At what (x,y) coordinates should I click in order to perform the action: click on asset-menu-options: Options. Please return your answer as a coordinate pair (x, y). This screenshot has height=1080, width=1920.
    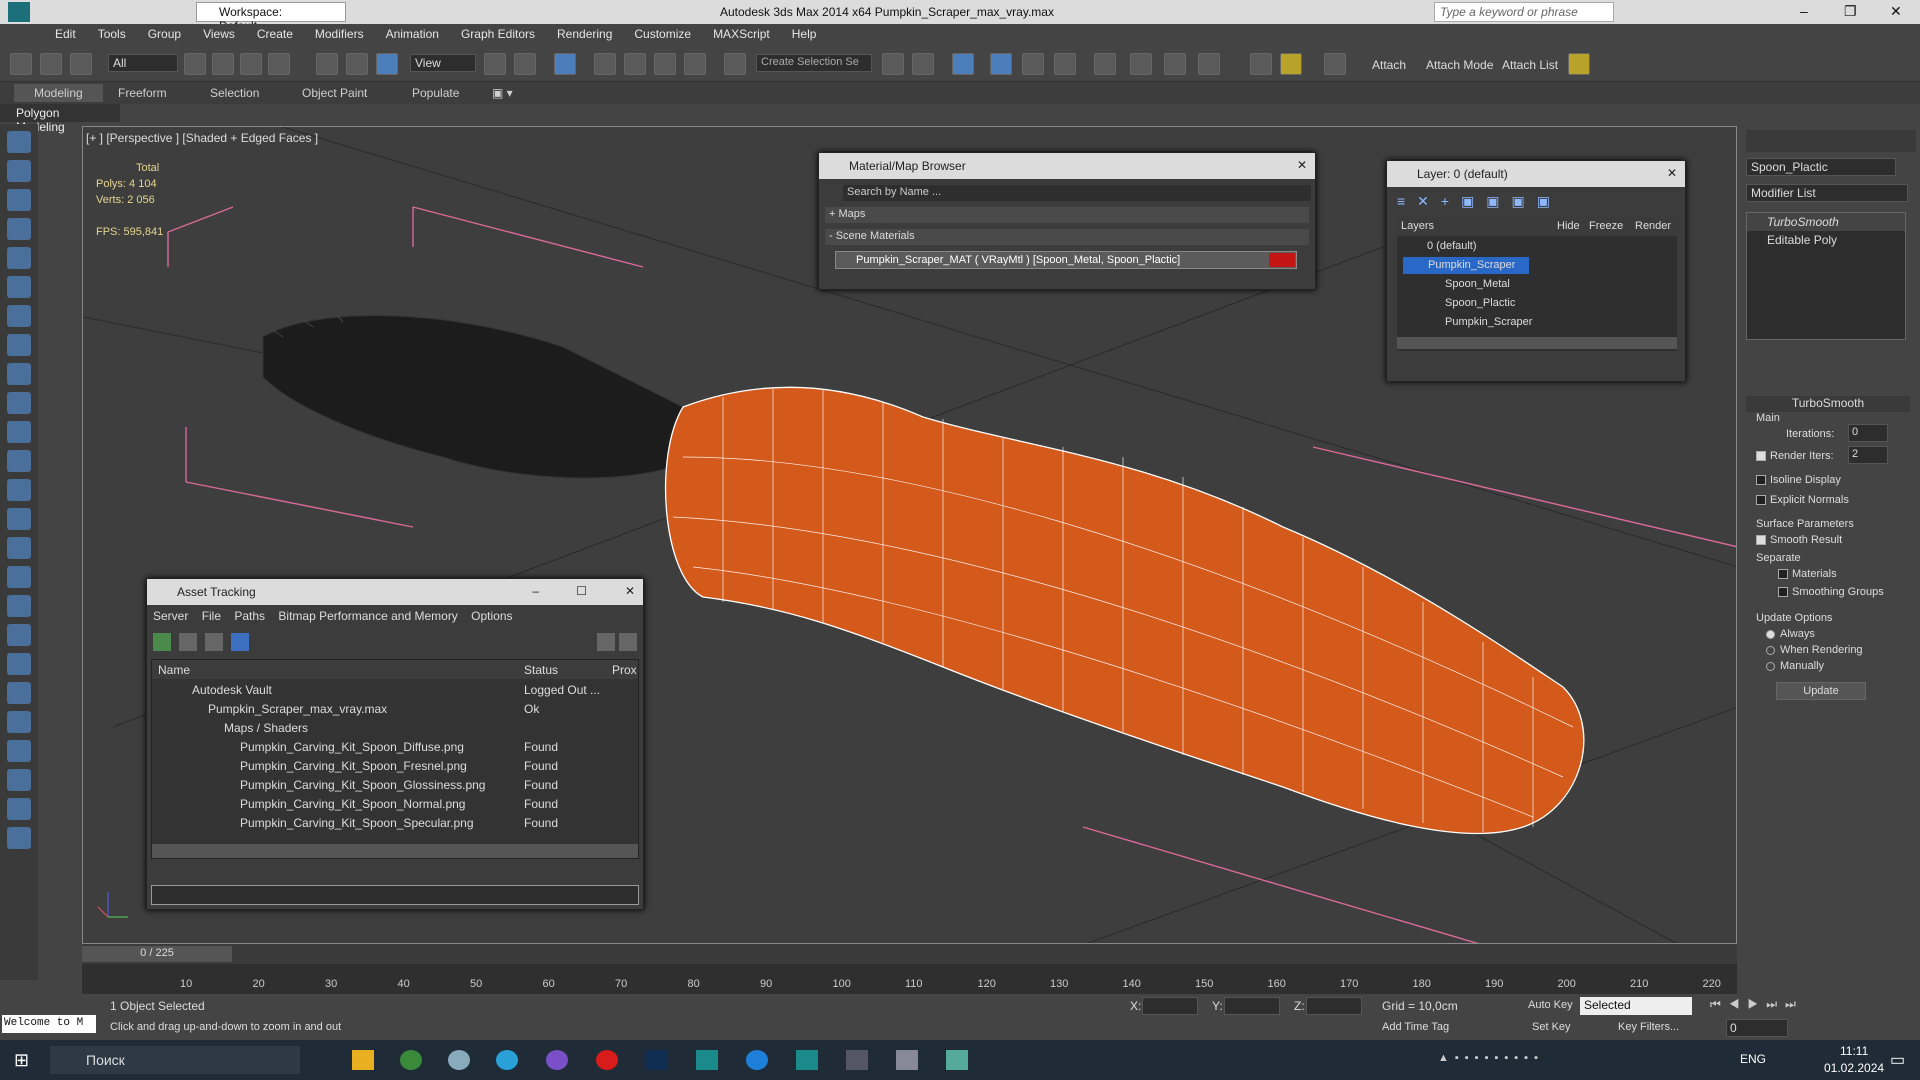
    Looking at the image, I should click on (491, 616).